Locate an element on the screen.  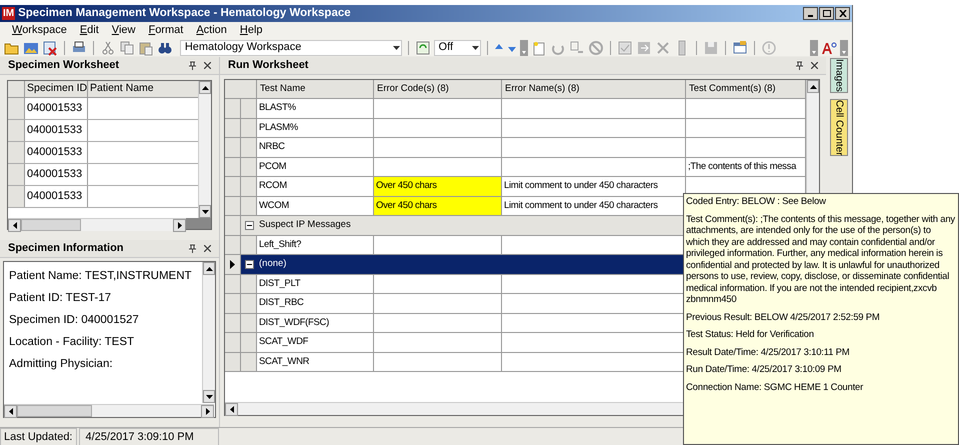
status-label: Last Updated: is located at coordinates (38, 436).